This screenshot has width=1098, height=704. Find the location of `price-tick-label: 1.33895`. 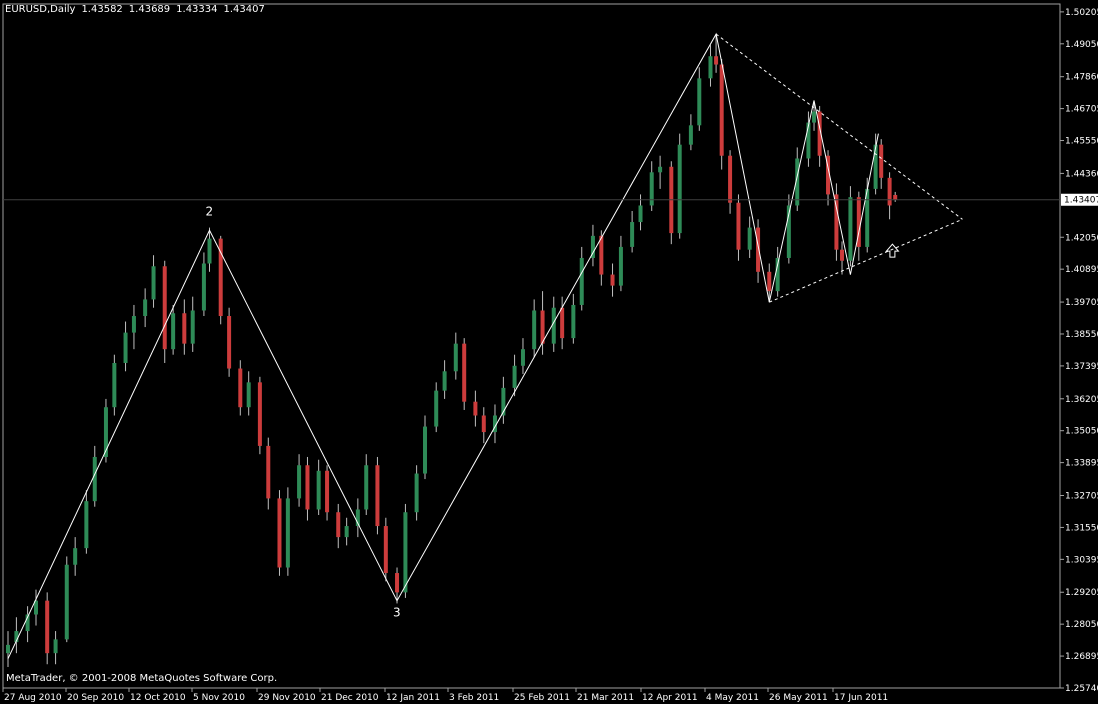

price-tick-label: 1.33895 is located at coordinates (1081, 464).